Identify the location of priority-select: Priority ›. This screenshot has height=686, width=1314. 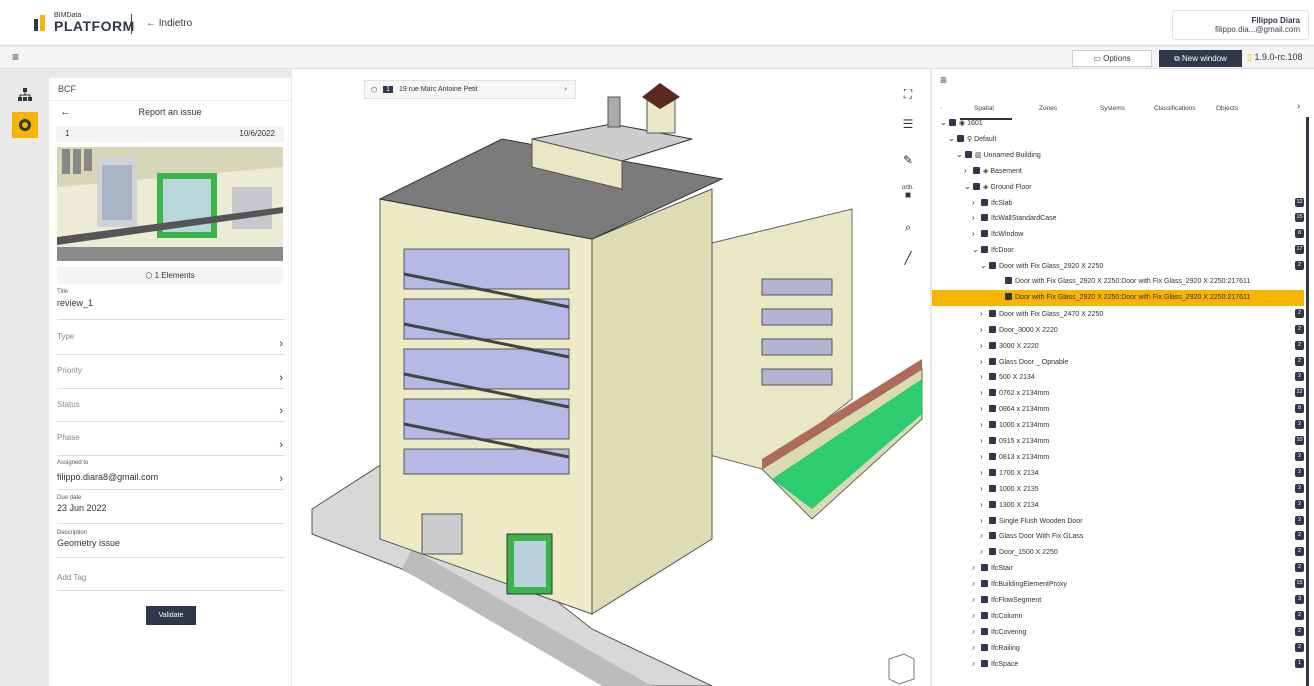
(171, 377).